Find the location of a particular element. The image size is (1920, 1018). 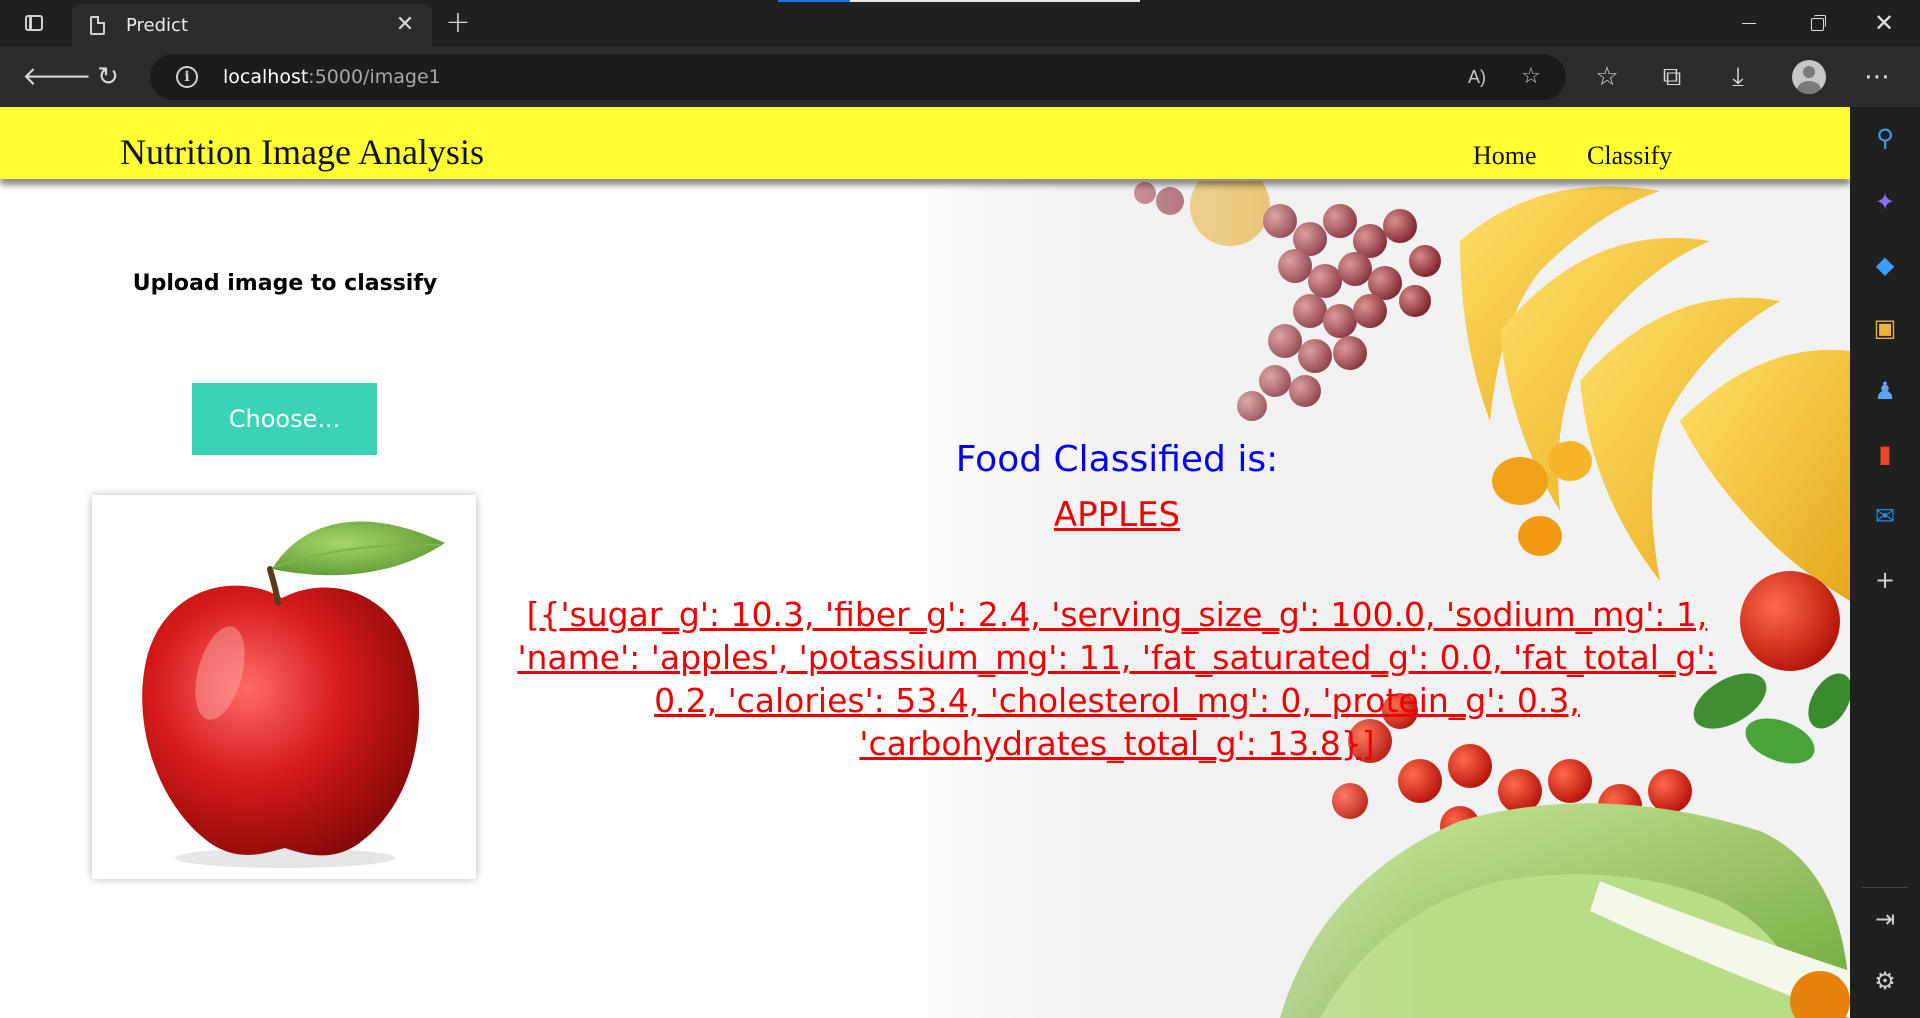

uploaded-image-preview is located at coordinates (284, 687).